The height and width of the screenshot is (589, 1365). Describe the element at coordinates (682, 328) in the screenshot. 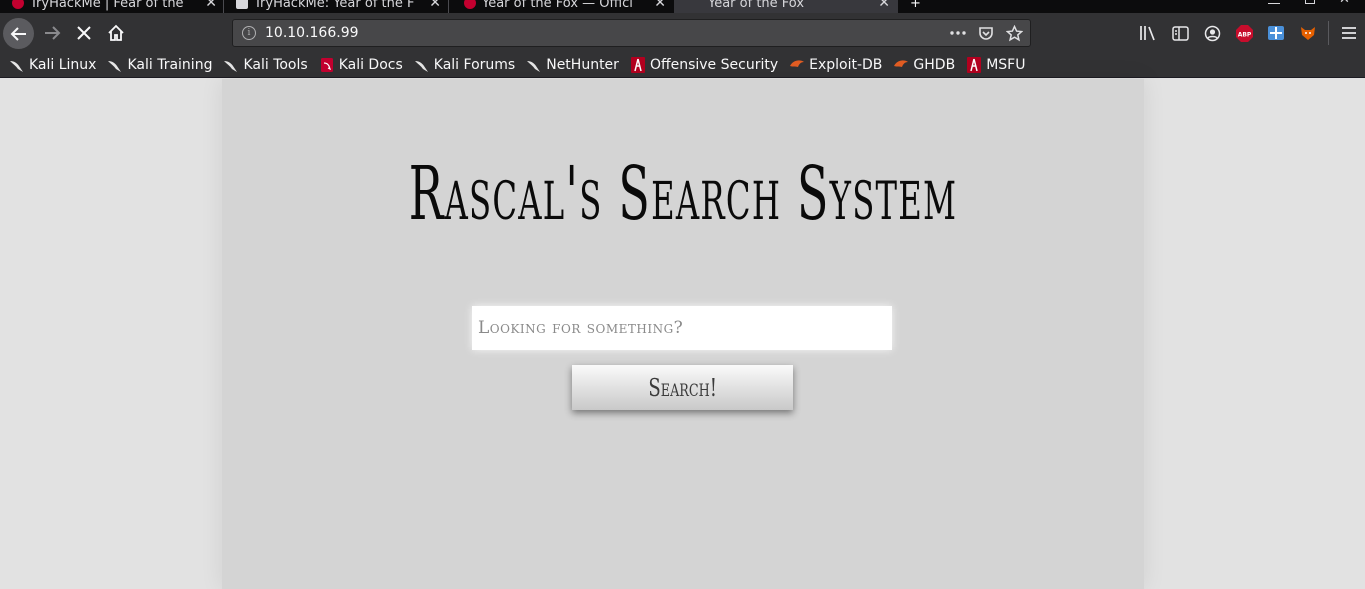

I see `search-input` at that location.